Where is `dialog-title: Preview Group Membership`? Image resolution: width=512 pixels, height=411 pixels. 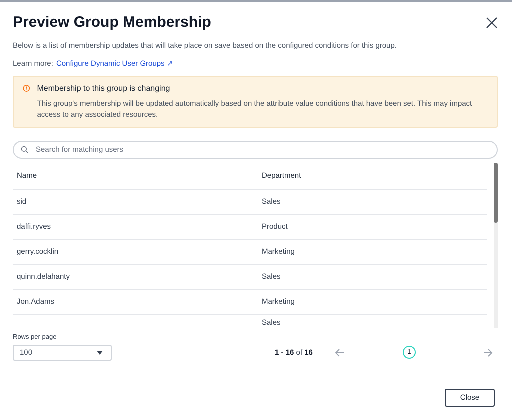 dialog-title: Preview Group Membership is located at coordinates (112, 22).